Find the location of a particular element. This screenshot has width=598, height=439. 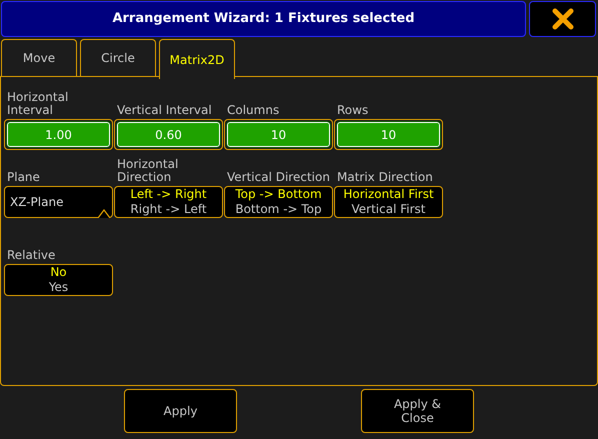

action-button: Apply is located at coordinates (180, 411).